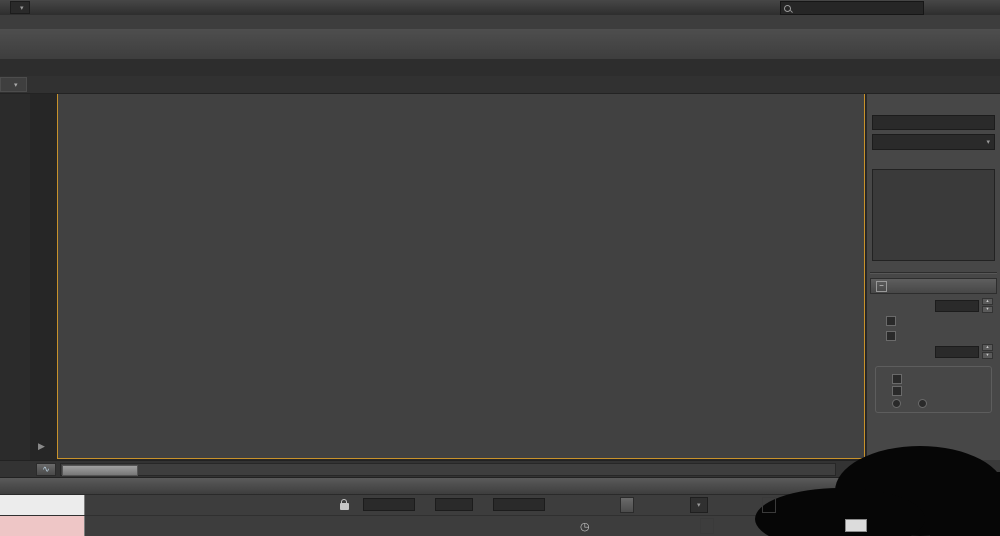 The width and height of the screenshot is (1000, 536). What do you see at coordinates (856, 525) in the screenshot?
I see `current-frame-field` at bounding box center [856, 525].